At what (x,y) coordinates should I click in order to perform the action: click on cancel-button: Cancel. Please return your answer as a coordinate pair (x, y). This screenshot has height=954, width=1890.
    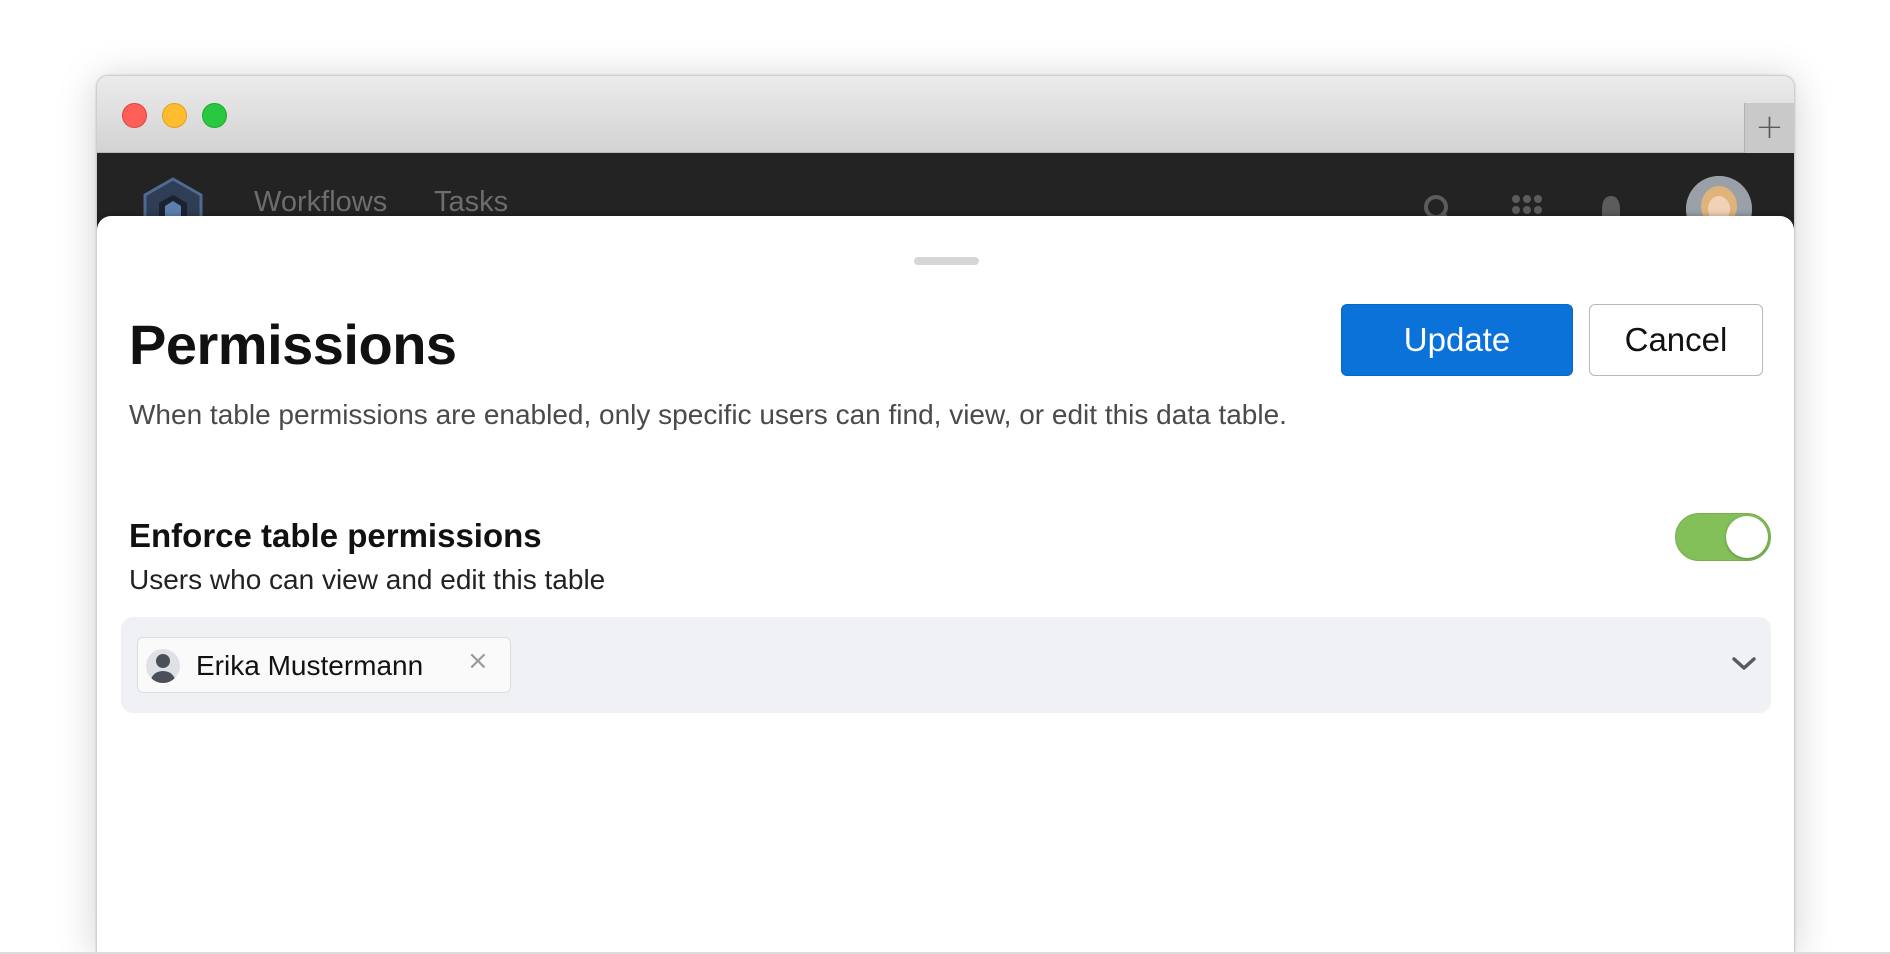
    Looking at the image, I should click on (1676, 340).